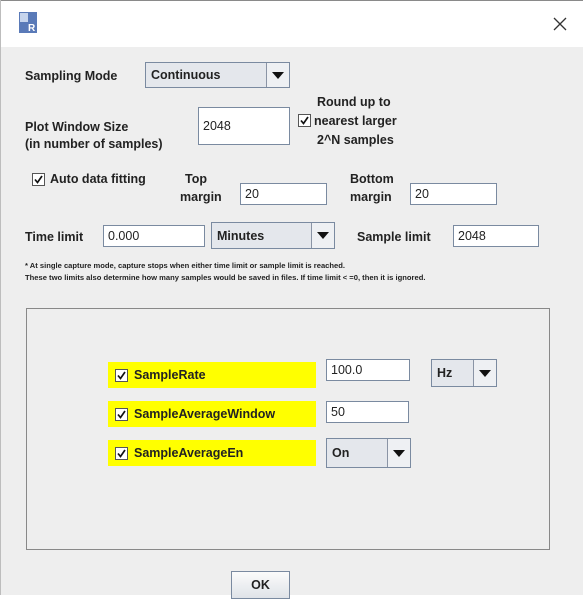 The height and width of the screenshot is (599, 583). What do you see at coordinates (367, 412) in the screenshot?
I see `sampleaveragewindow-input: 50` at bounding box center [367, 412].